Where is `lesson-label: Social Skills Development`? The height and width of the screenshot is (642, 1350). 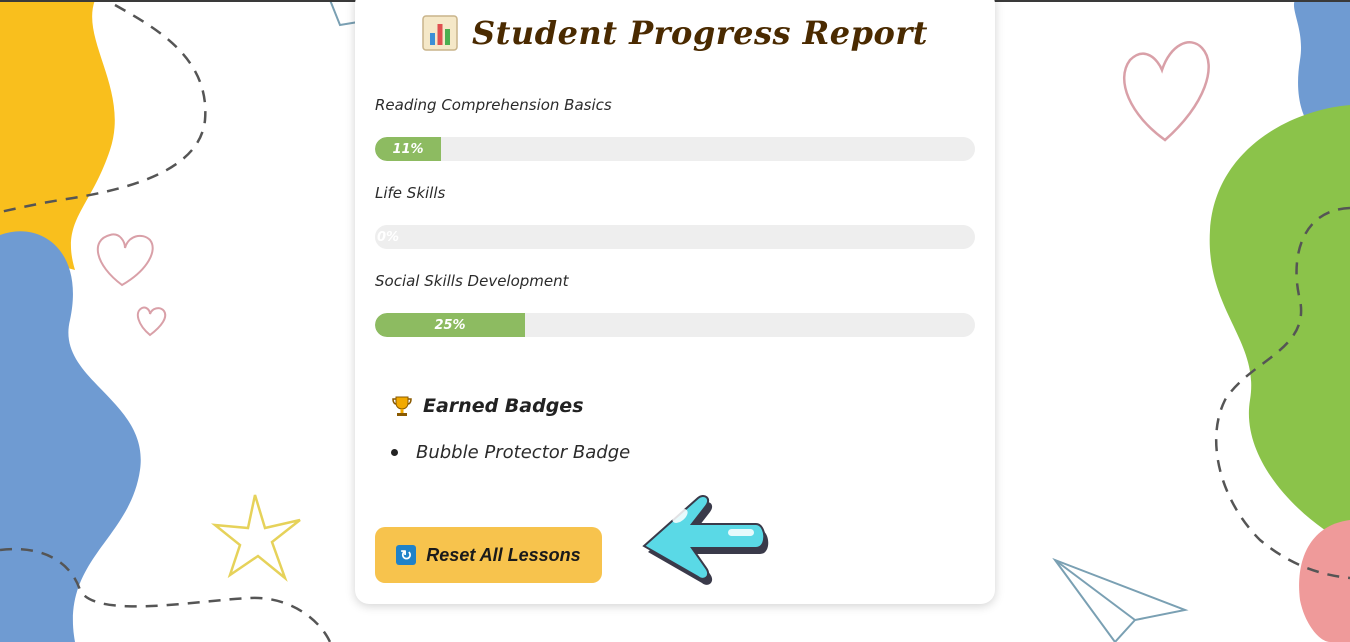 lesson-label: Social Skills Development is located at coordinates (472, 281).